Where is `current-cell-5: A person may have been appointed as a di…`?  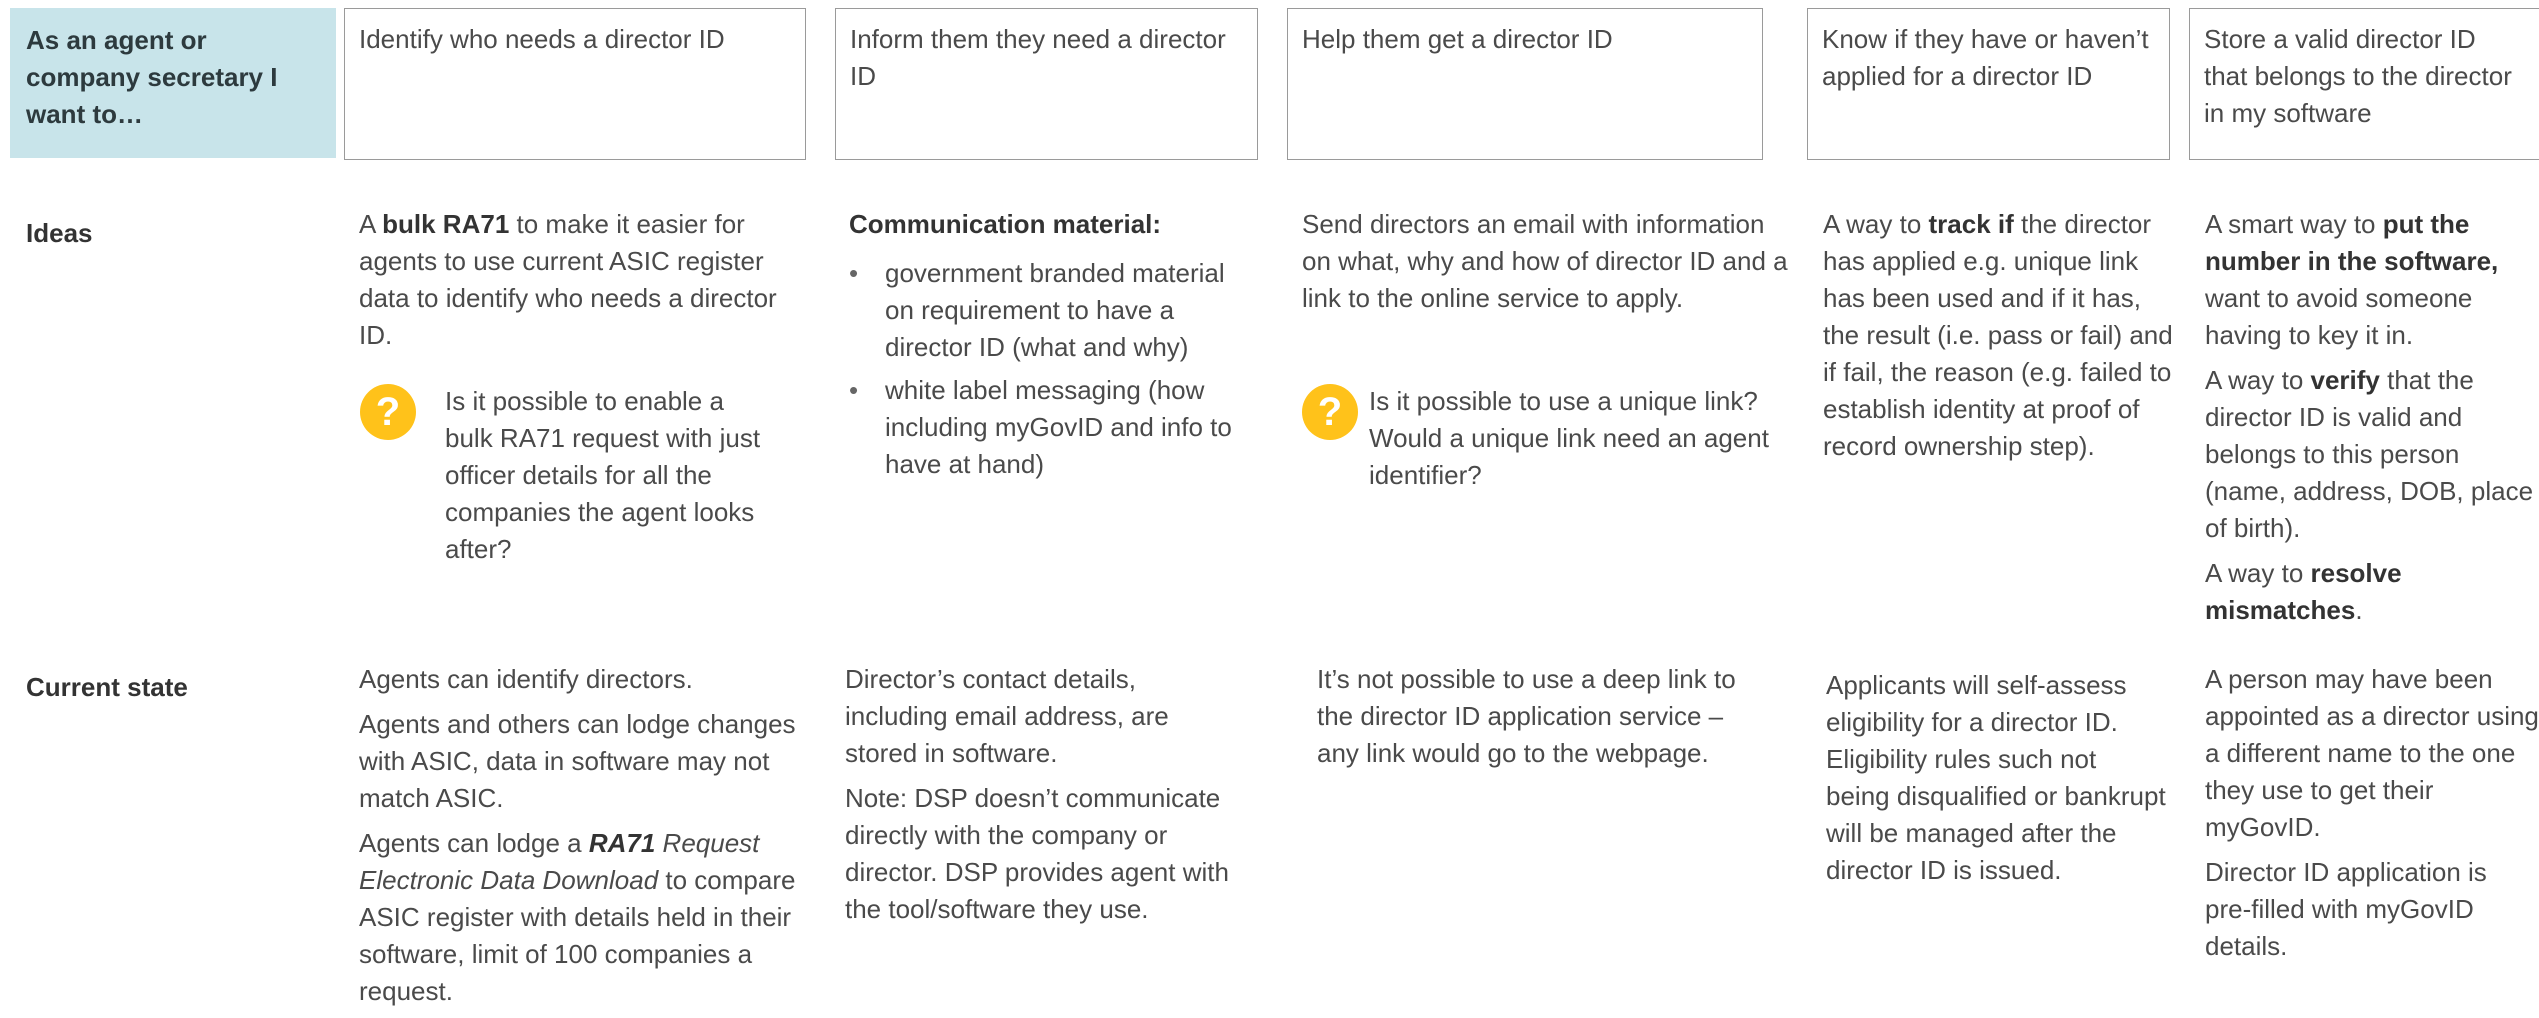 current-cell-5: A person may have been appointed as a di… is located at coordinates (2372, 817).